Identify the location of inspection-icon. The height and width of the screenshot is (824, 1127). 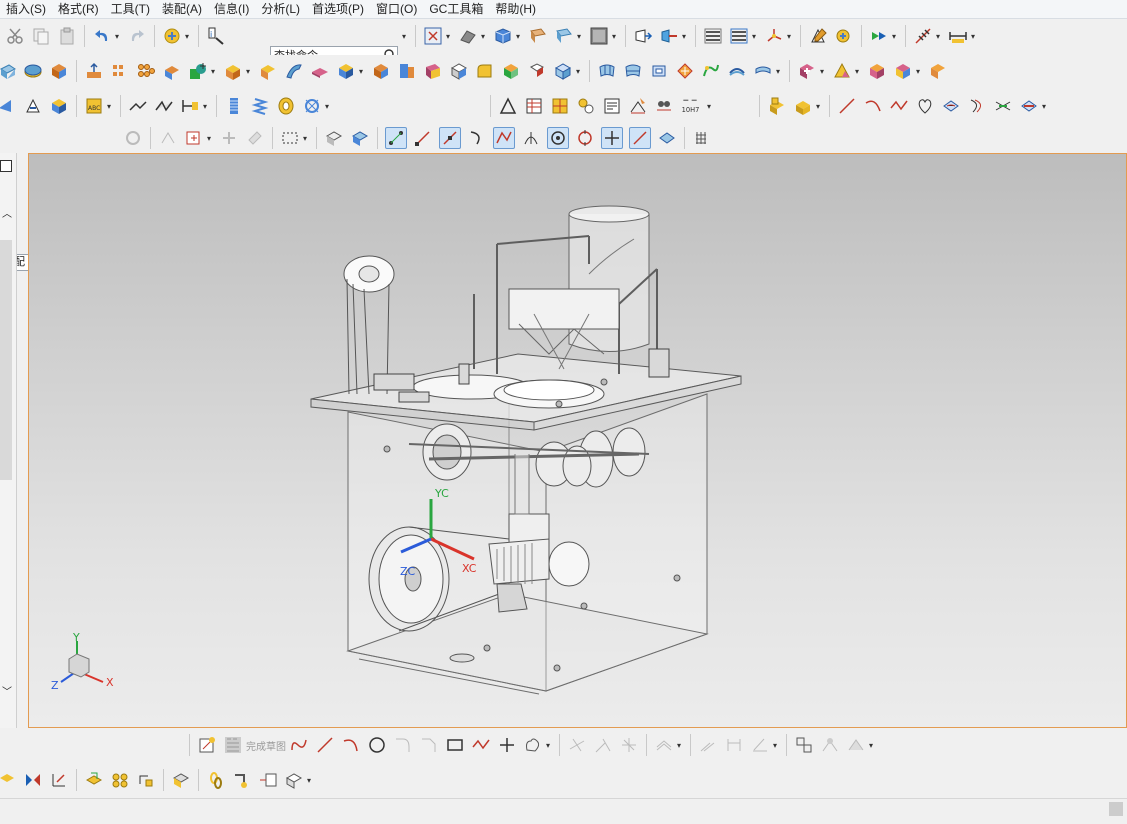
(664, 106).